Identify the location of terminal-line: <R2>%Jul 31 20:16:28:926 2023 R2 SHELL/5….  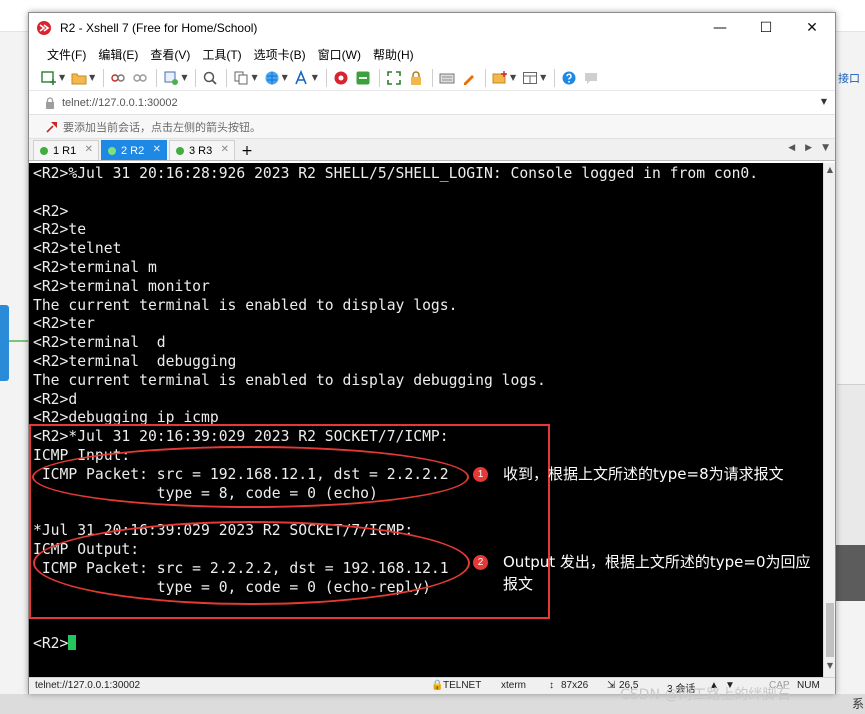
(395, 174).